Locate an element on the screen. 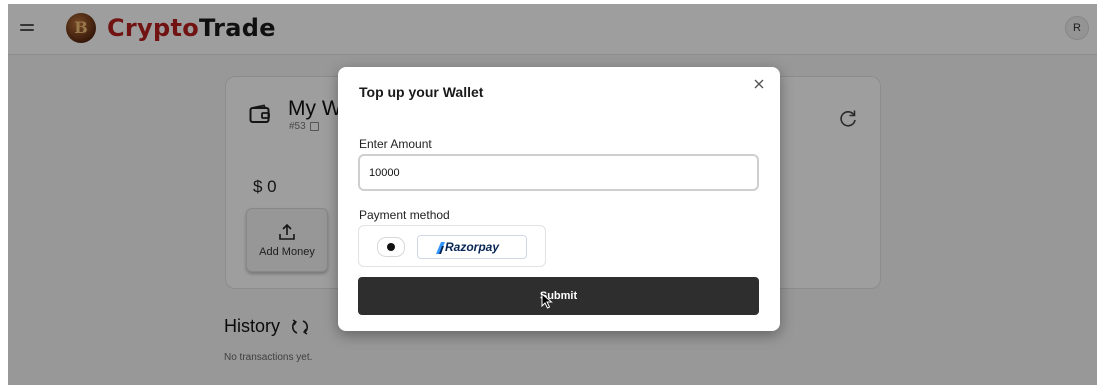  razorpay-text: Razorpay is located at coordinates (472, 247).